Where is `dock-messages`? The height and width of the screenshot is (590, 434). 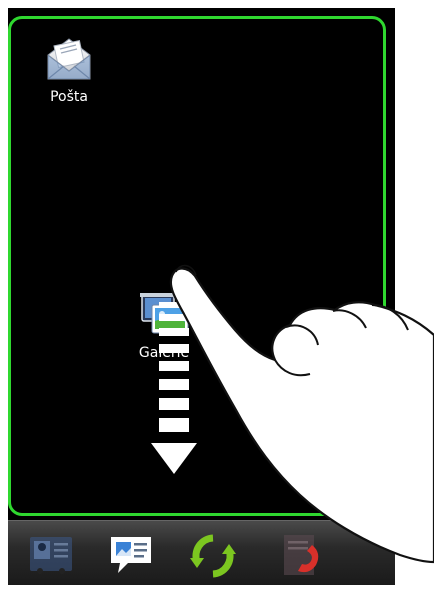 dock-messages is located at coordinates (131, 556).